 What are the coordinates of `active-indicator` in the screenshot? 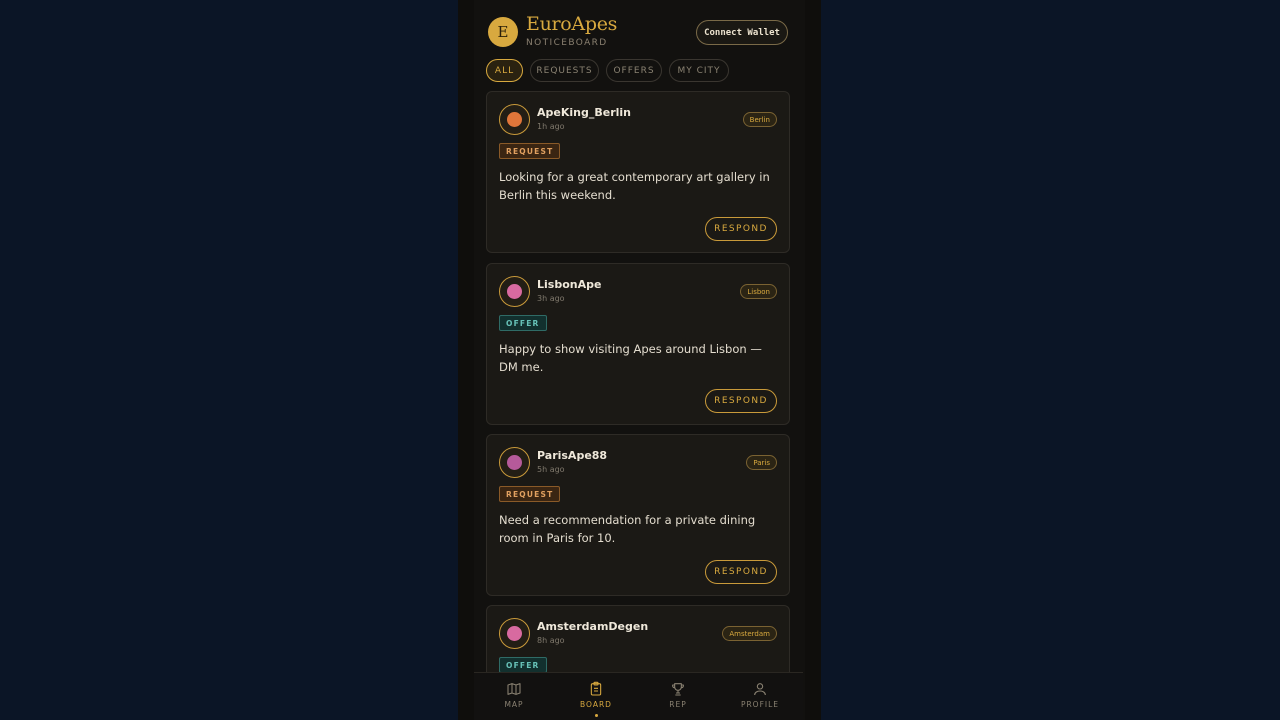 It's located at (596, 715).